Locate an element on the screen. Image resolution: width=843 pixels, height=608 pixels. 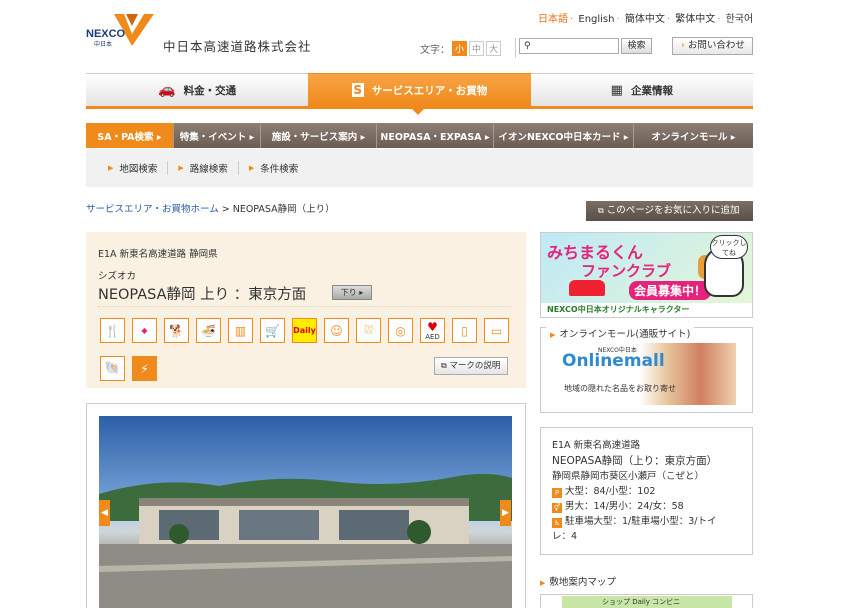
main-nav-fare-traffic: 🚗 料金・交通 is located at coordinates (197, 91).